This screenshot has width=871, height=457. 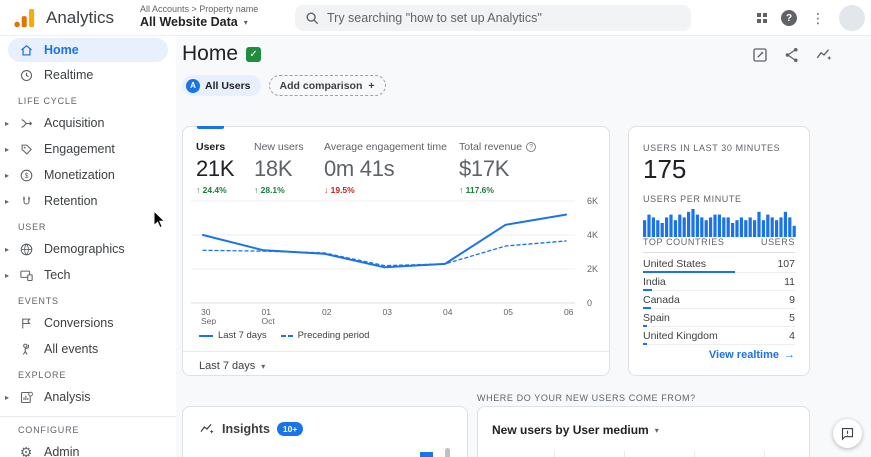 I want to click on sidebar-item-admin: ⚙ Admin, so click(x=88, y=448).